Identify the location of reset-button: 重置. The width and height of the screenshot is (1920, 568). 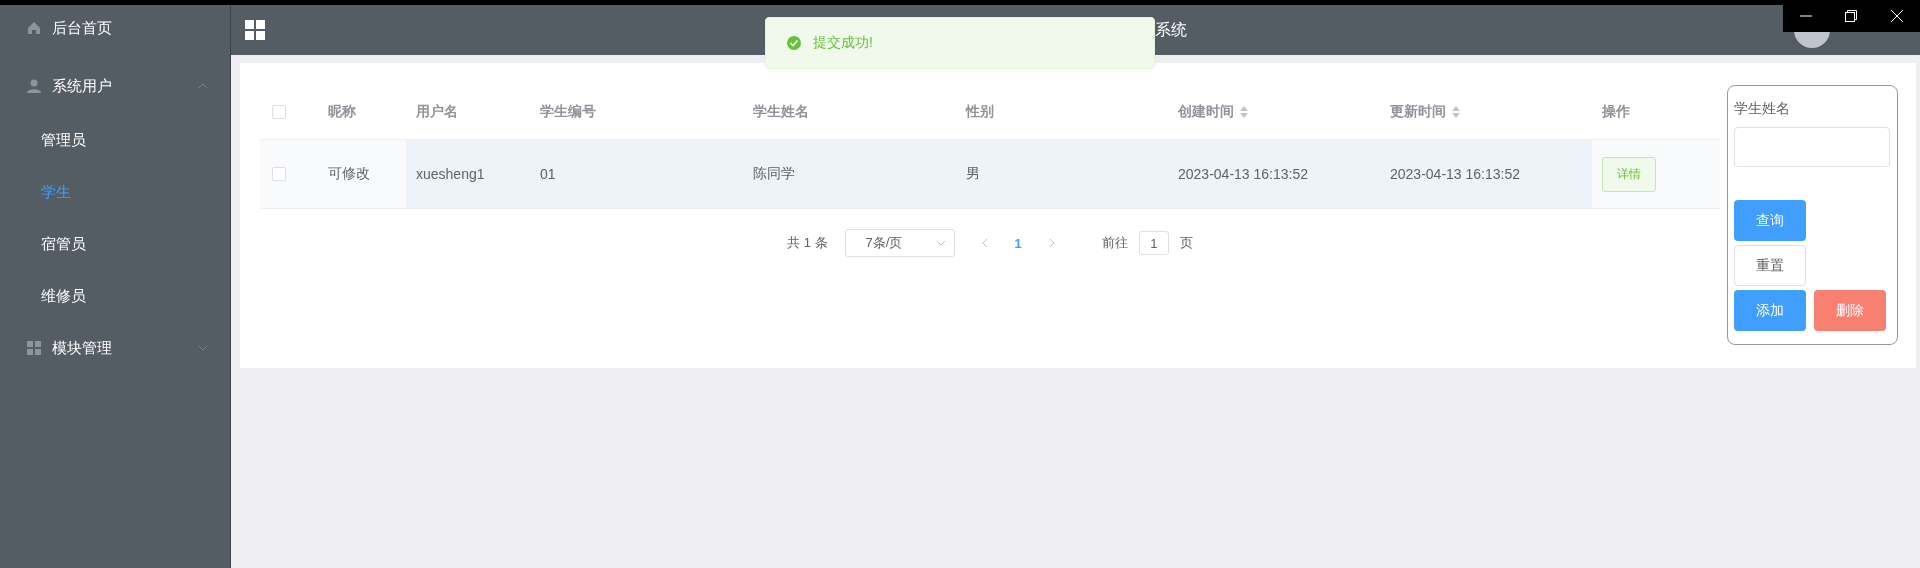
(1770, 265).